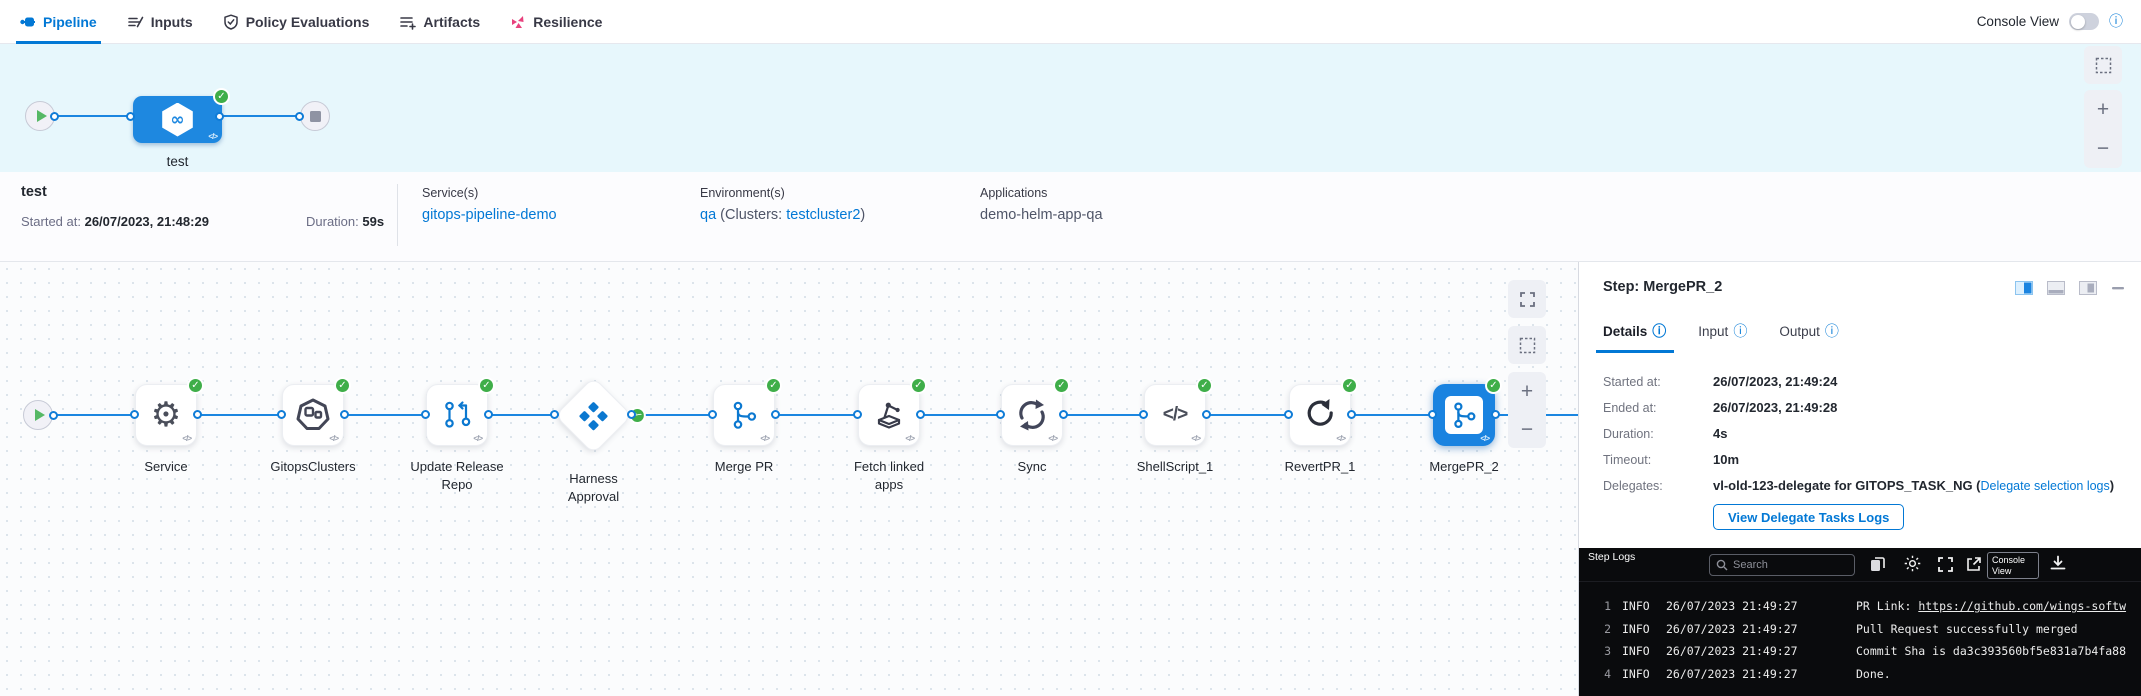  What do you see at coordinates (1175, 425) in the screenshot?
I see `step-node-shellscript-1: </> ✓ </> ShellScript_1` at bounding box center [1175, 425].